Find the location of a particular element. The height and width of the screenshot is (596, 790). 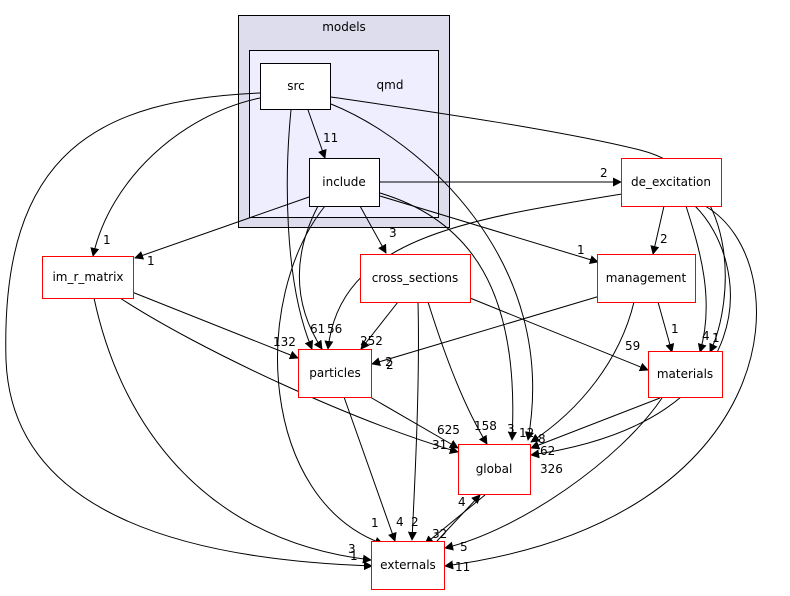

edge-management-global is located at coordinates (582, 372).